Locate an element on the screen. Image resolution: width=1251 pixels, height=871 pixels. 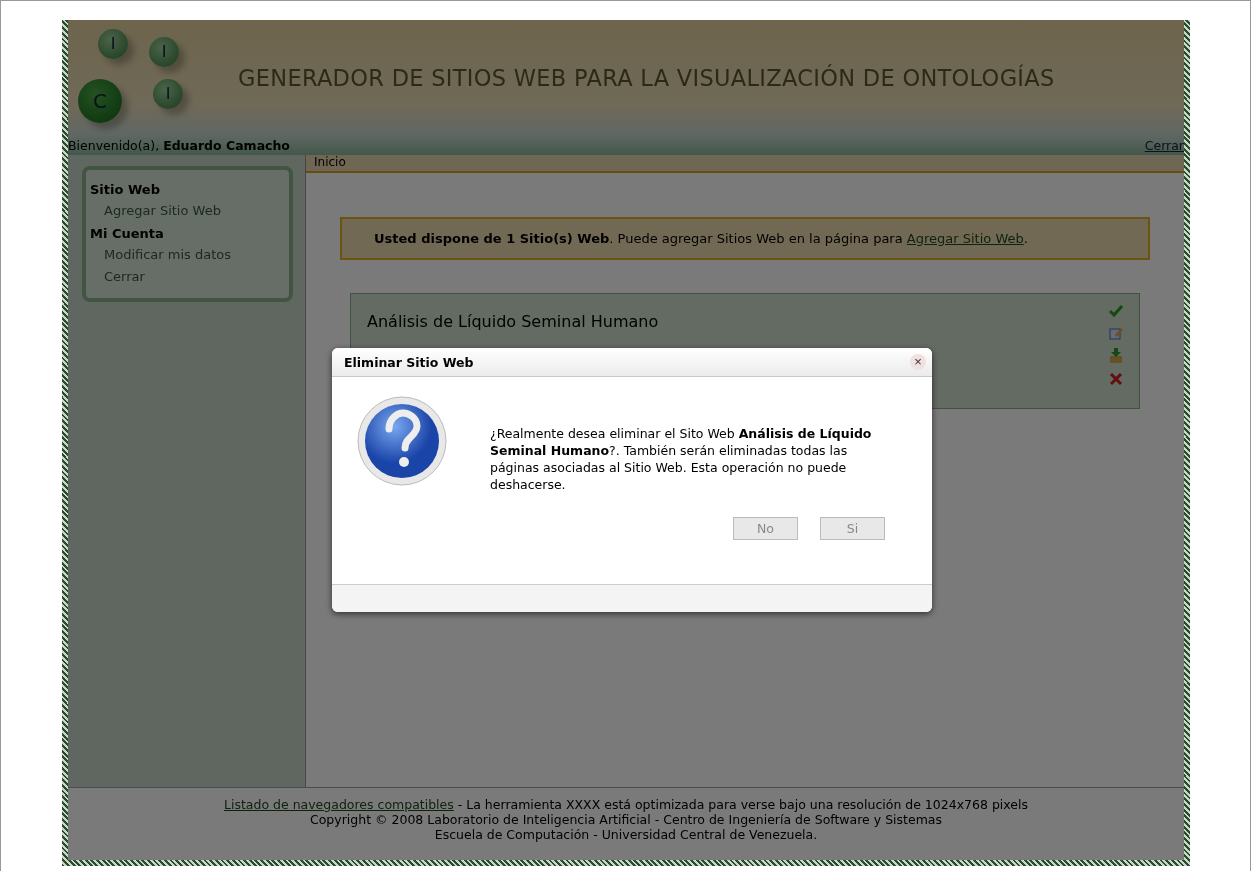
menu-heading: Sitio Web is located at coordinates (125, 190).